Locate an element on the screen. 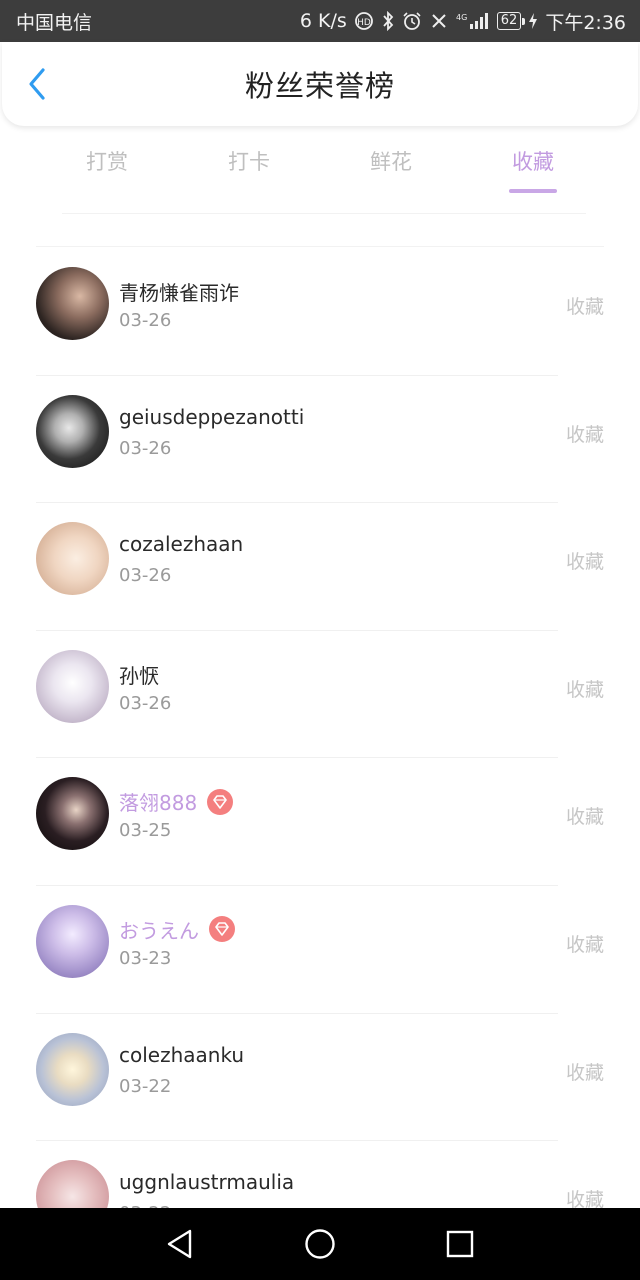  user-name-text: 孙恹 is located at coordinates (139, 675).